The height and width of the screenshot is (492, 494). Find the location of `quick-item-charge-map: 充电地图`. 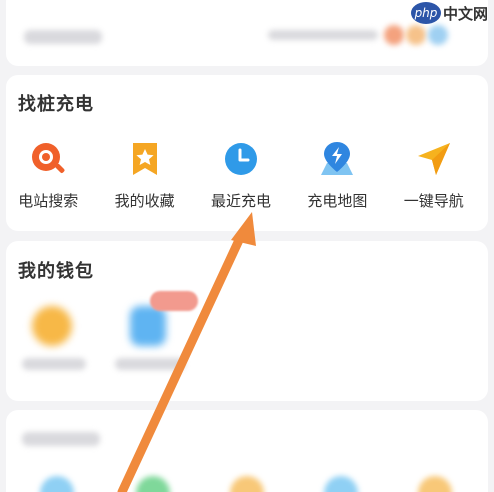

quick-item-charge-map: 充电地图 is located at coordinates (337, 174).